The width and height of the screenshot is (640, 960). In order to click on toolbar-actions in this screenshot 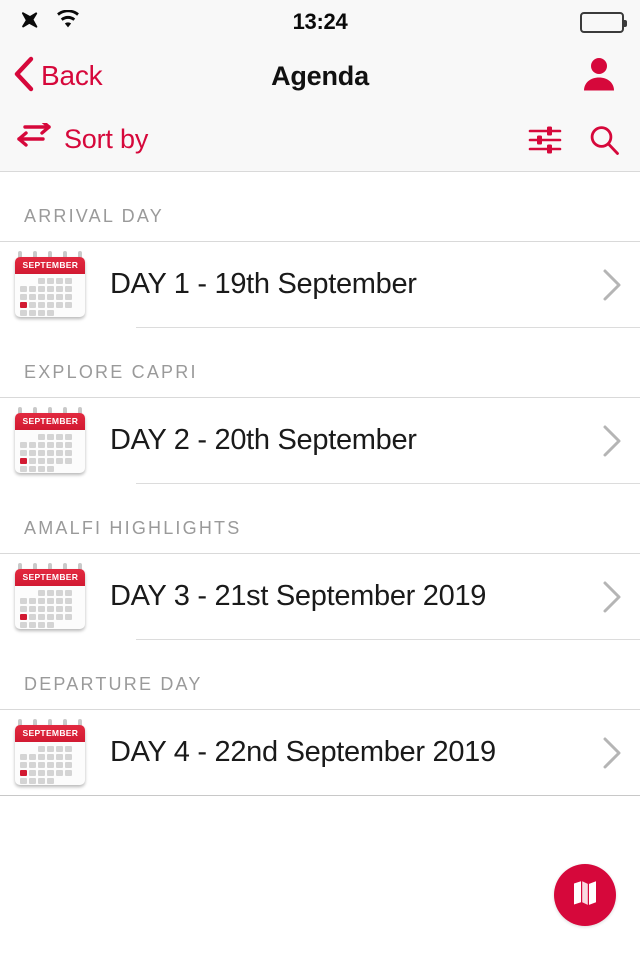, I will do `click(574, 140)`.